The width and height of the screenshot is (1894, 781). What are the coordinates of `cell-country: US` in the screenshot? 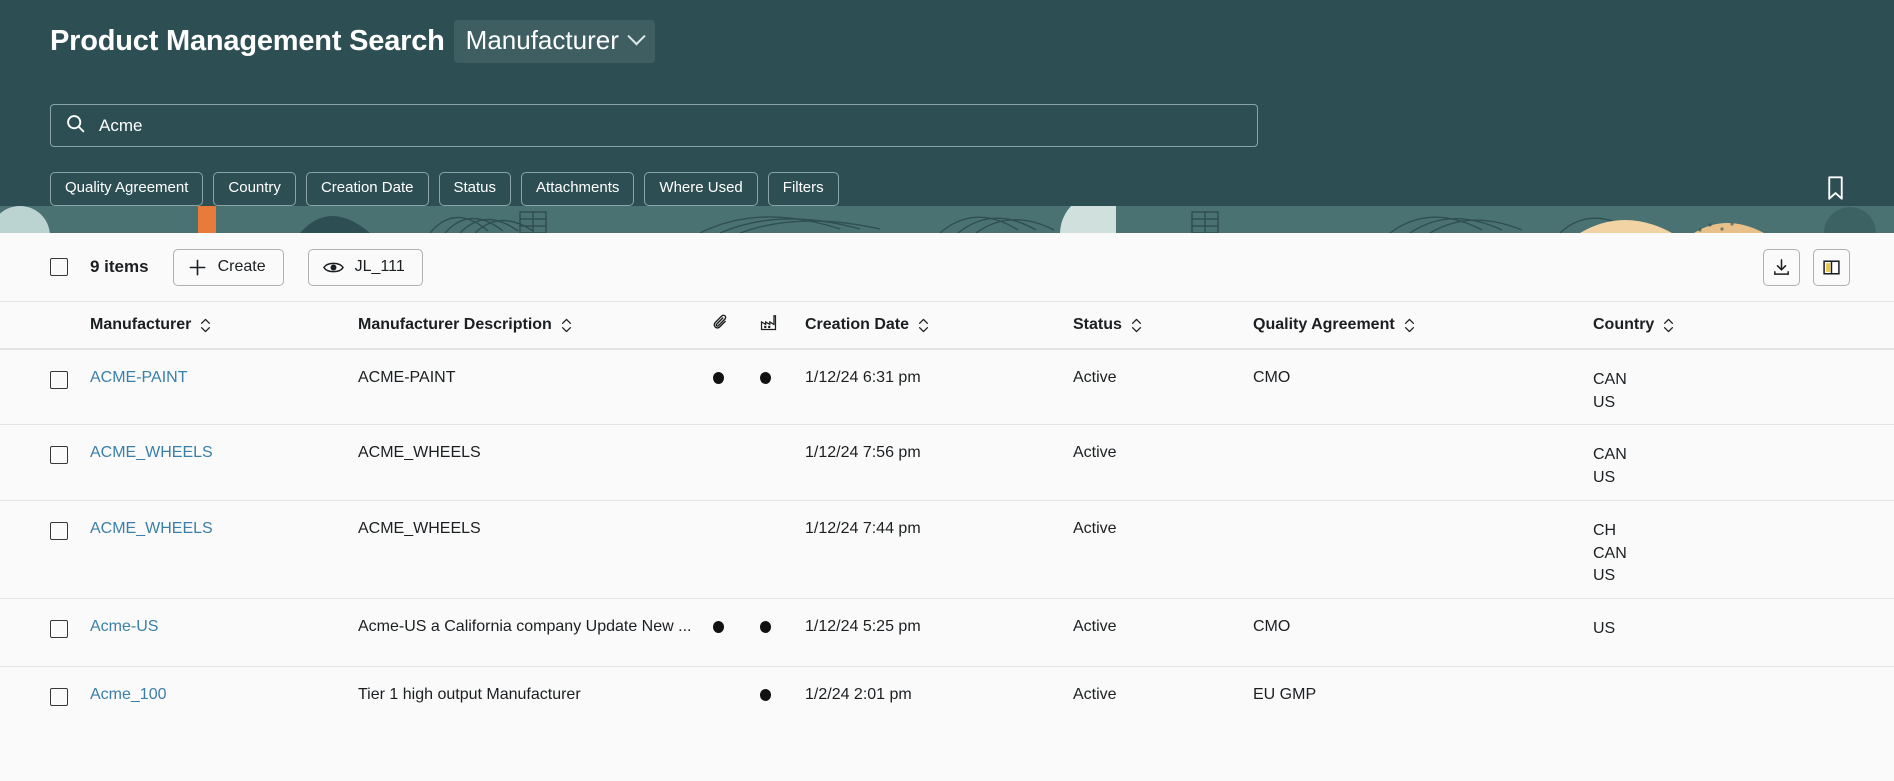 It's located at (1721, 629).